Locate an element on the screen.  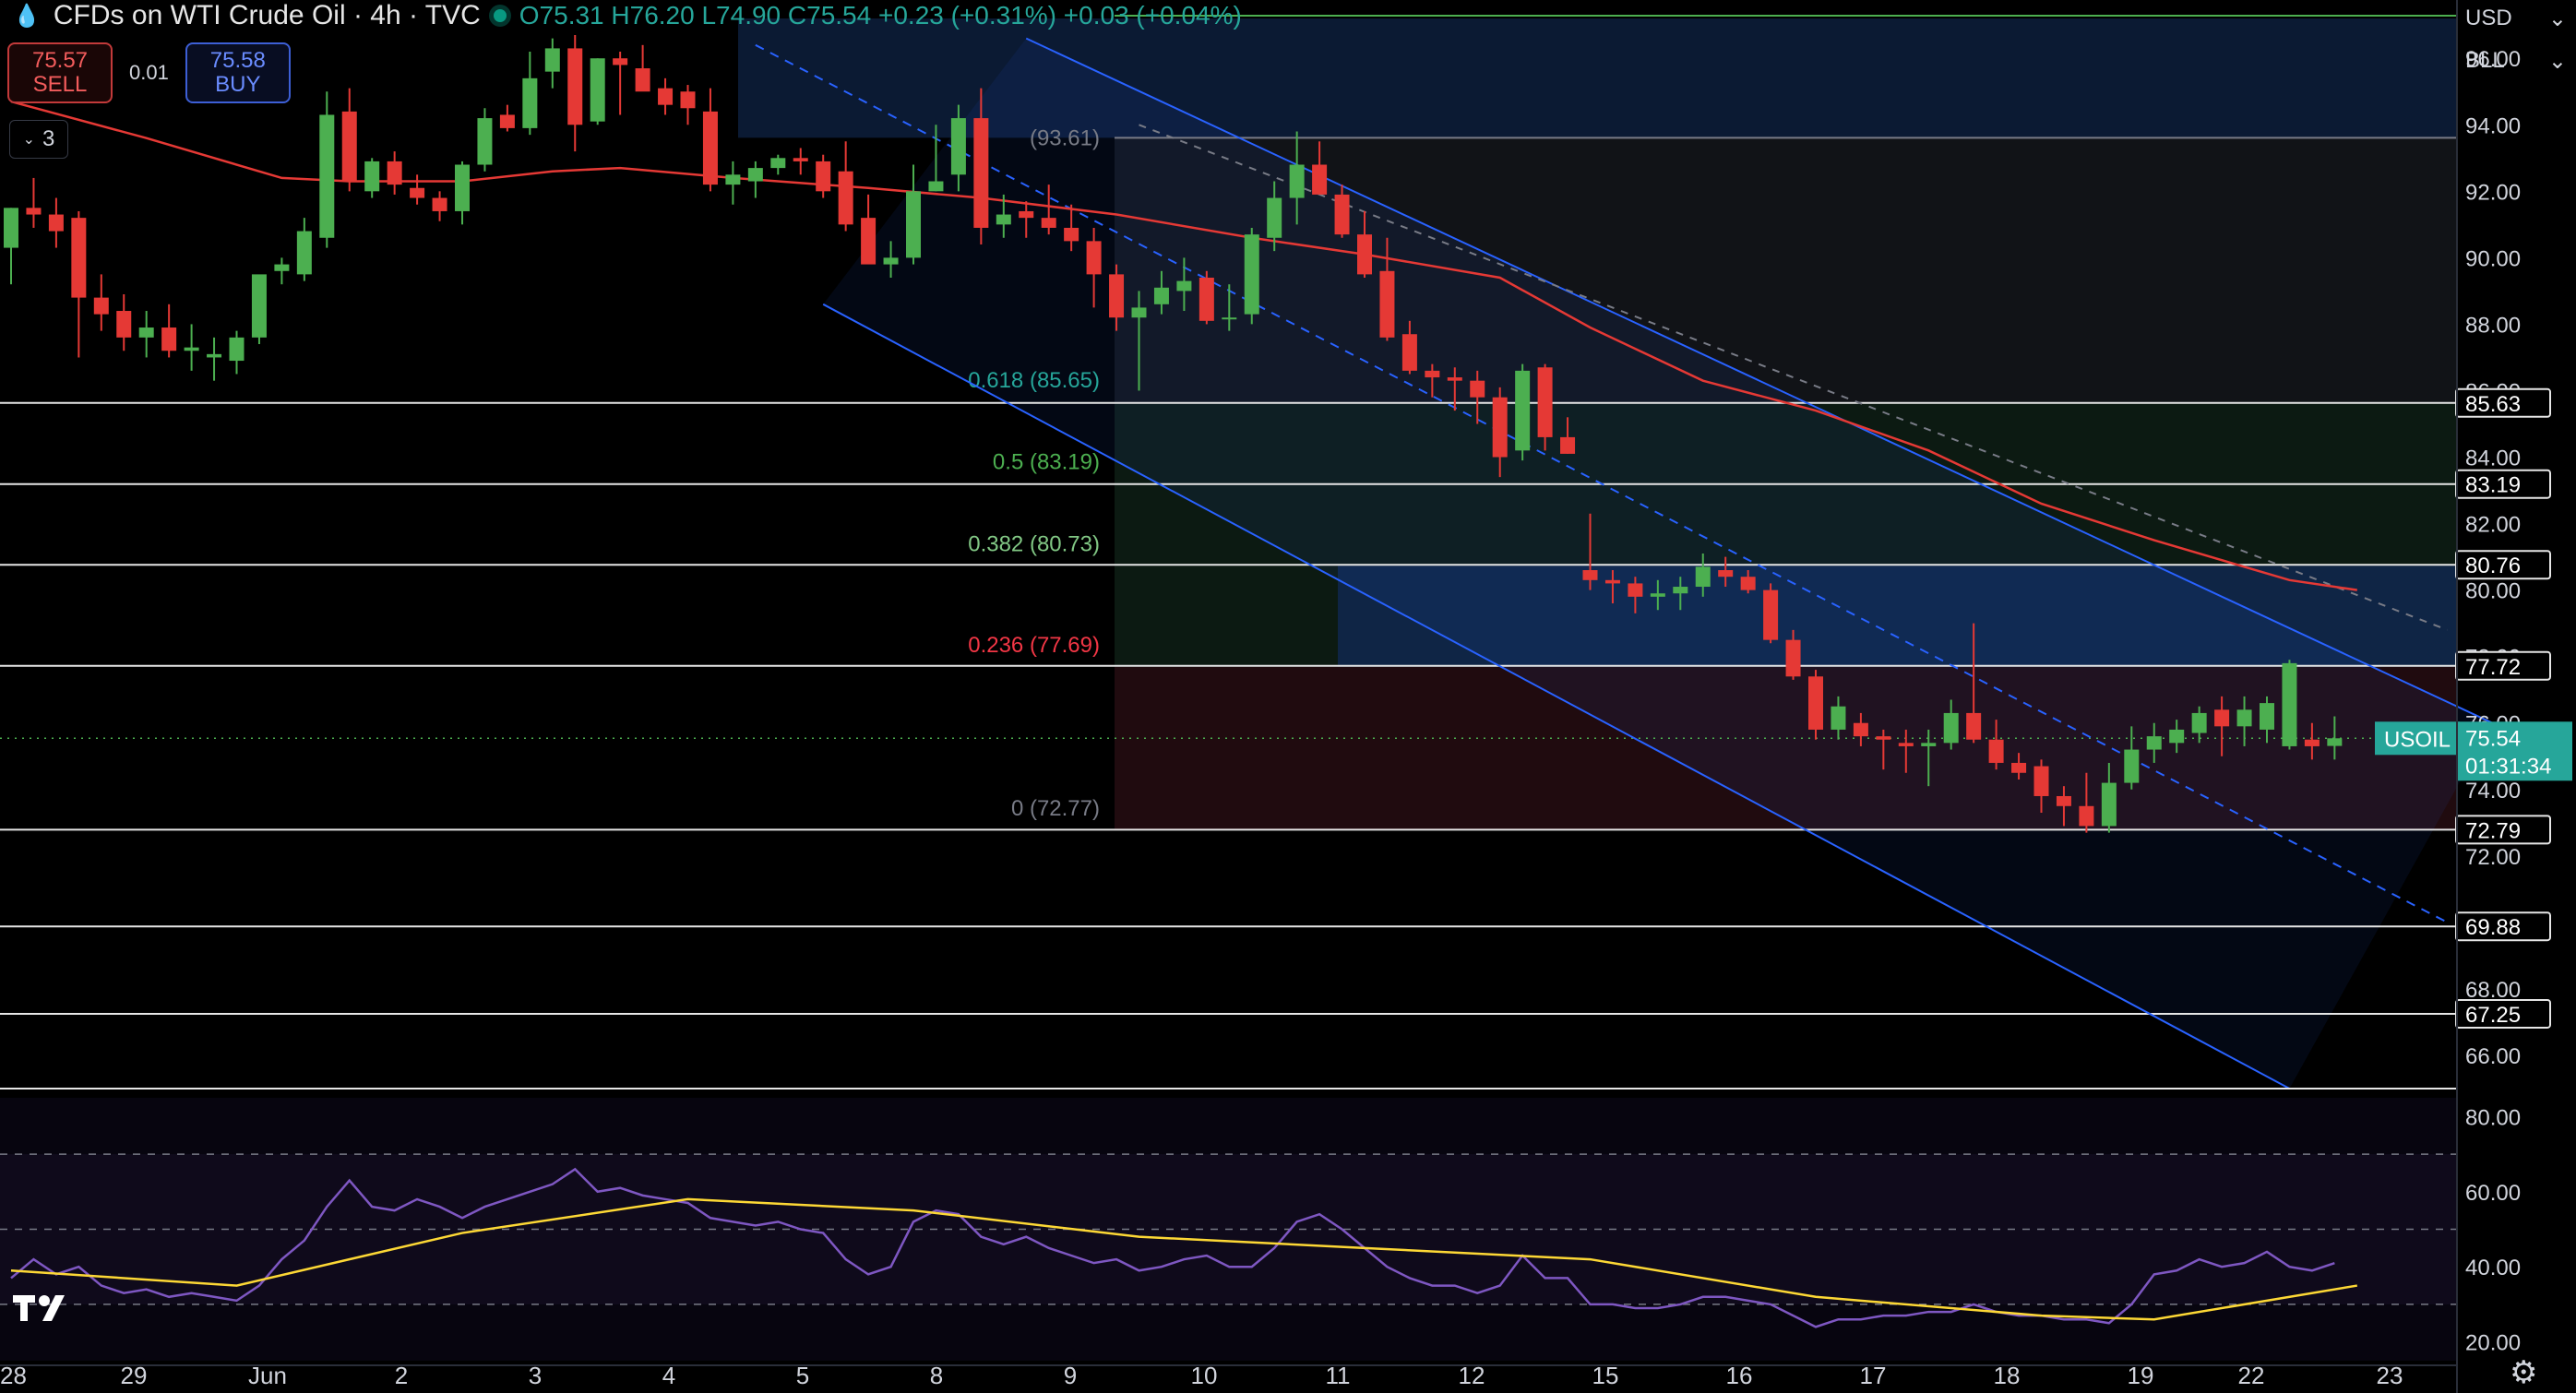
spread-value: 0.01 is located at coordinates (149, 72).